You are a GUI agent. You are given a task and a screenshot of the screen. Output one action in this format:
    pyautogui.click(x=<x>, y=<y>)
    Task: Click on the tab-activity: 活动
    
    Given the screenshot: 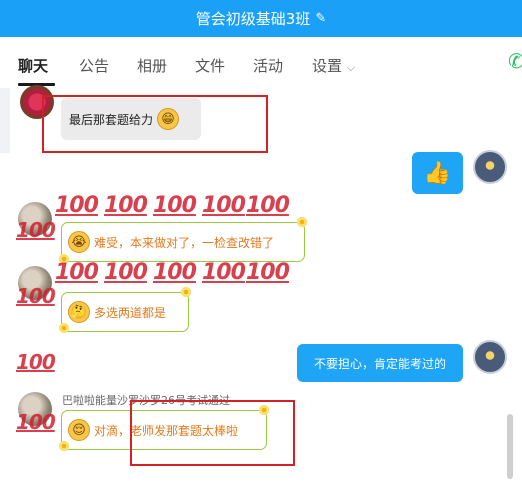 What is the action you would take?
    pyautogui.click(x=268, y=65)
    